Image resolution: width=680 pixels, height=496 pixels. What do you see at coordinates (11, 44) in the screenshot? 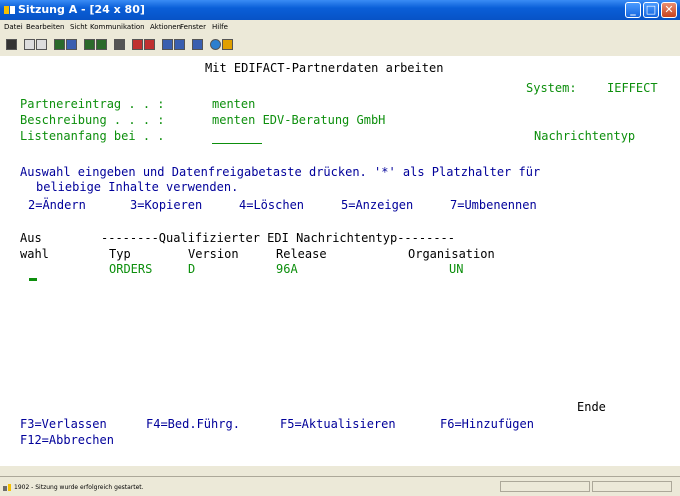
I see `print-icon` at bounding box center [11, 44].